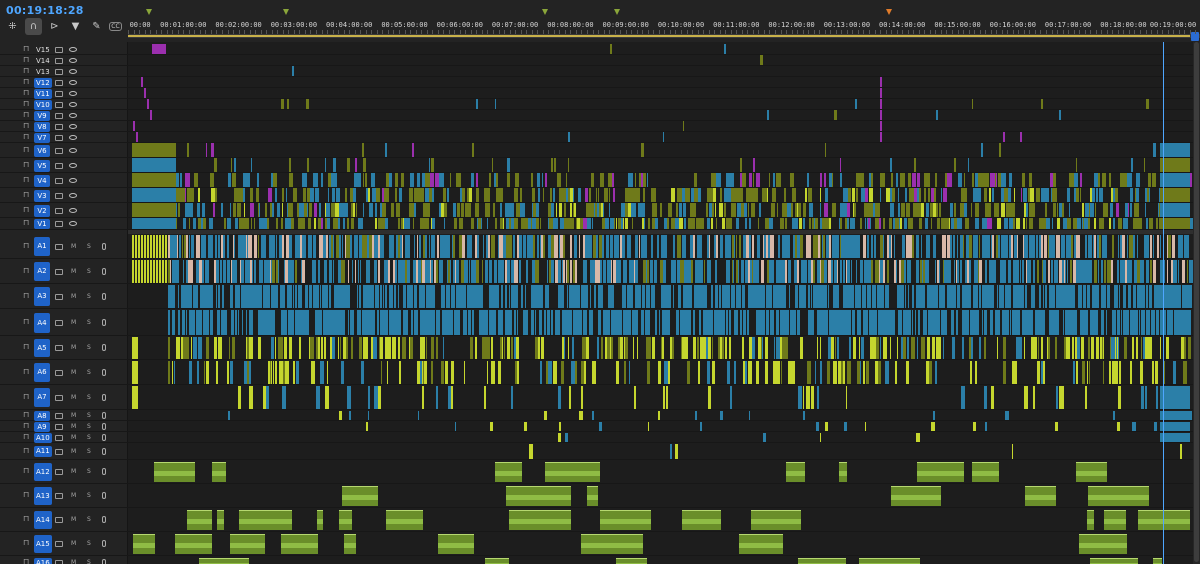 The width and height of the screenshot is (1200, 564). I want to click on sync-lock-icon, so click(59, 296).